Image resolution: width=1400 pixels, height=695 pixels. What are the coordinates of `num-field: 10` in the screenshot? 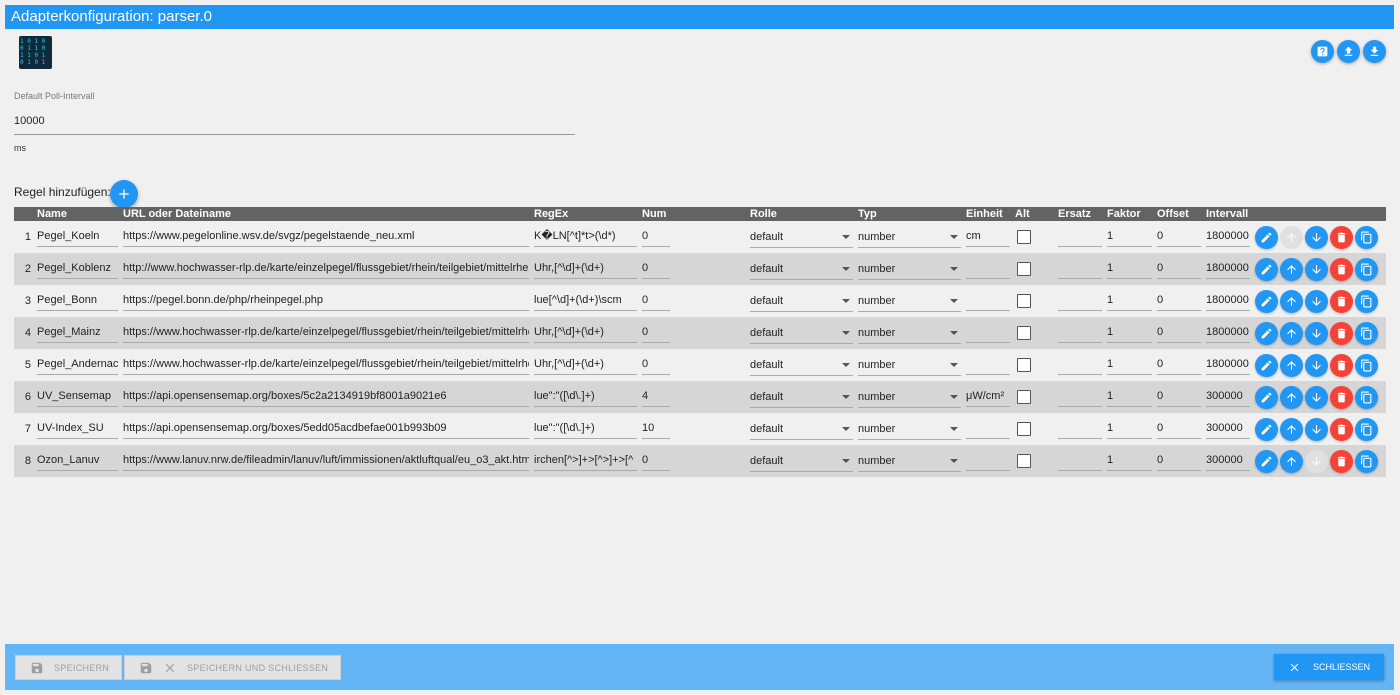 It's located at (656, 429).